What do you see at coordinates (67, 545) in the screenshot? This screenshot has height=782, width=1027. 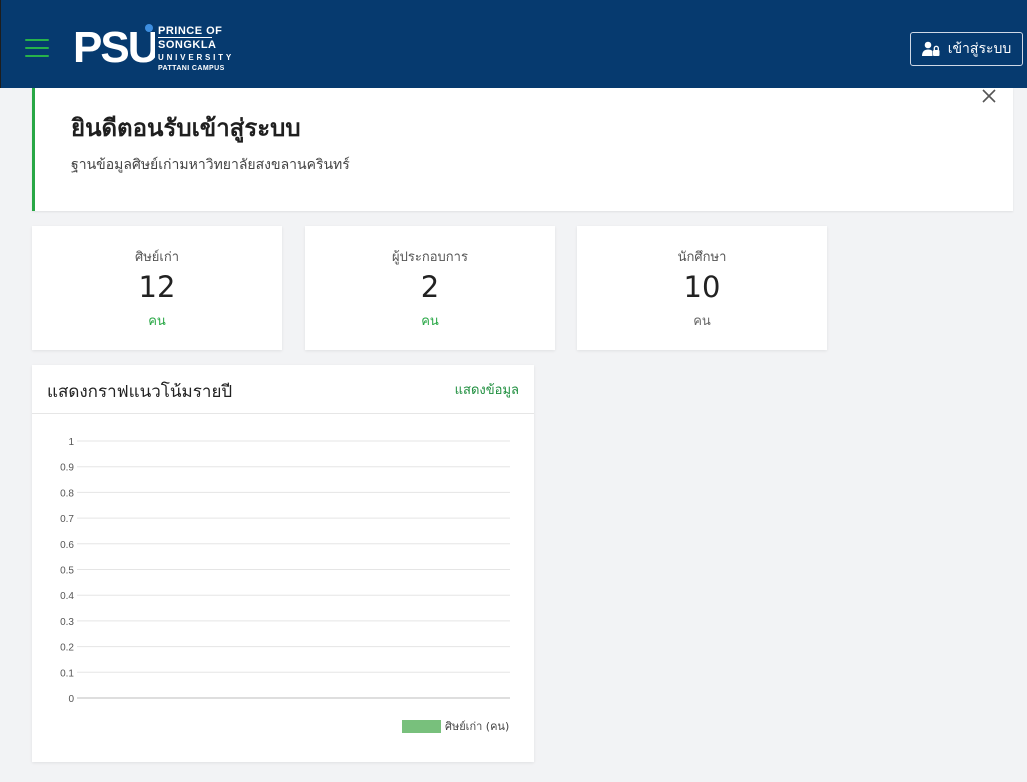 I see `y-tick-label: 0.6` at bounding box center [67, 545].